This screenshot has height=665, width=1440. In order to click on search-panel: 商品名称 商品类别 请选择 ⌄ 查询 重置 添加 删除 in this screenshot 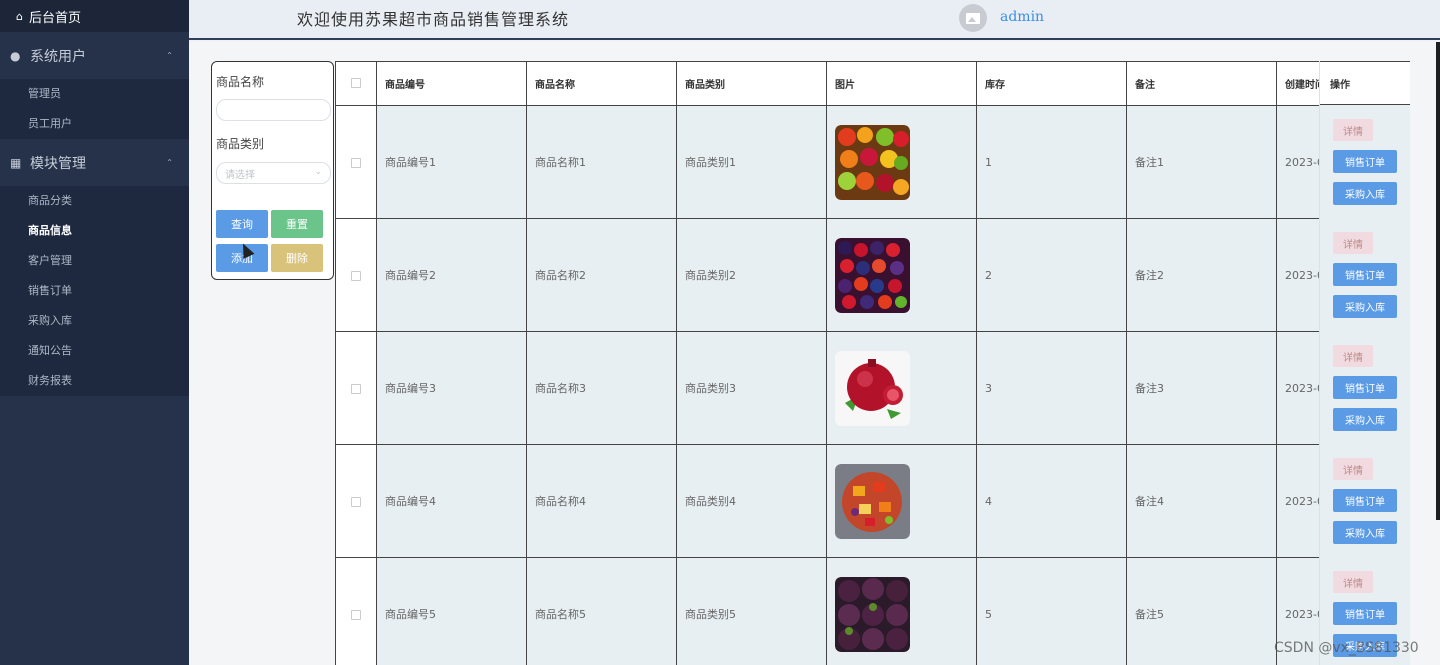, I will do `click(272, 170)`.